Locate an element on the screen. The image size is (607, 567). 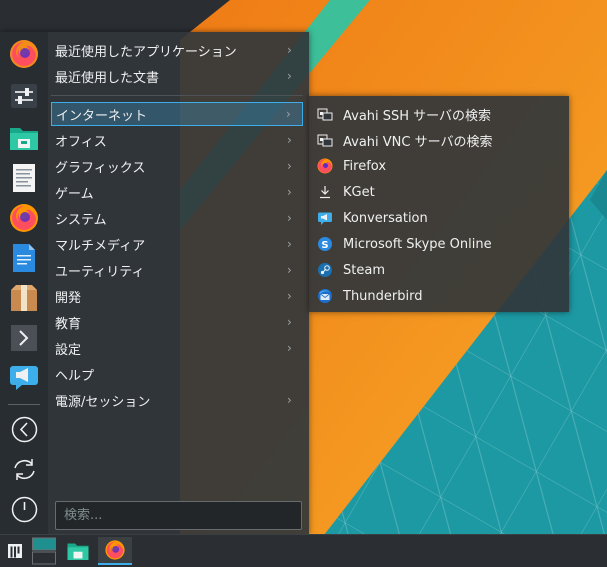
submenu-item-label: Steam is located at coordinates (364, 270).